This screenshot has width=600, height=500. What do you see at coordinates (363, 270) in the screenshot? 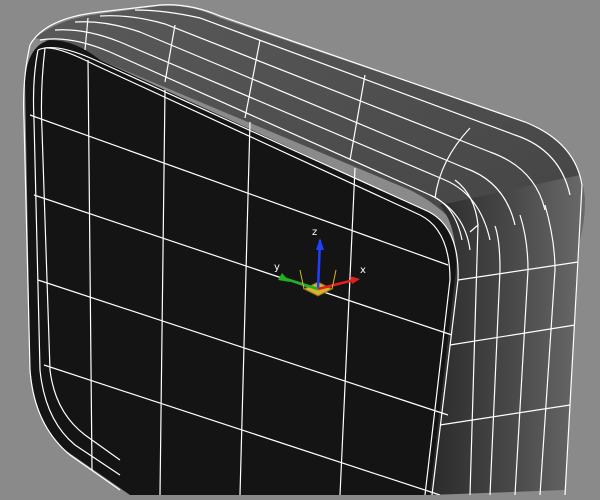
I see `gizmo-x-label: x` at bounding box center [363, 270].